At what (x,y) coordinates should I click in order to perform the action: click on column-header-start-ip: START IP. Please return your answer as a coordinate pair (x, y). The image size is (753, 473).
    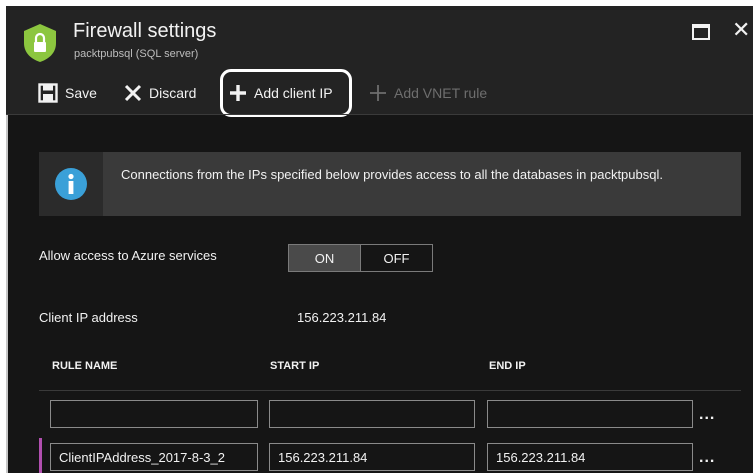
    Looking at the image, I should click on (295, 366).